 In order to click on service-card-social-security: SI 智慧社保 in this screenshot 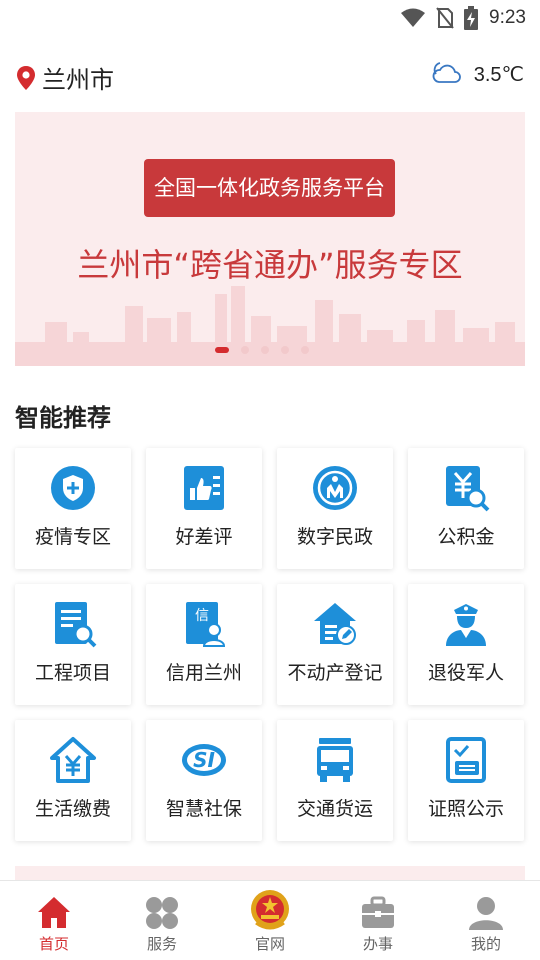, I will do `click(204, 780)`.